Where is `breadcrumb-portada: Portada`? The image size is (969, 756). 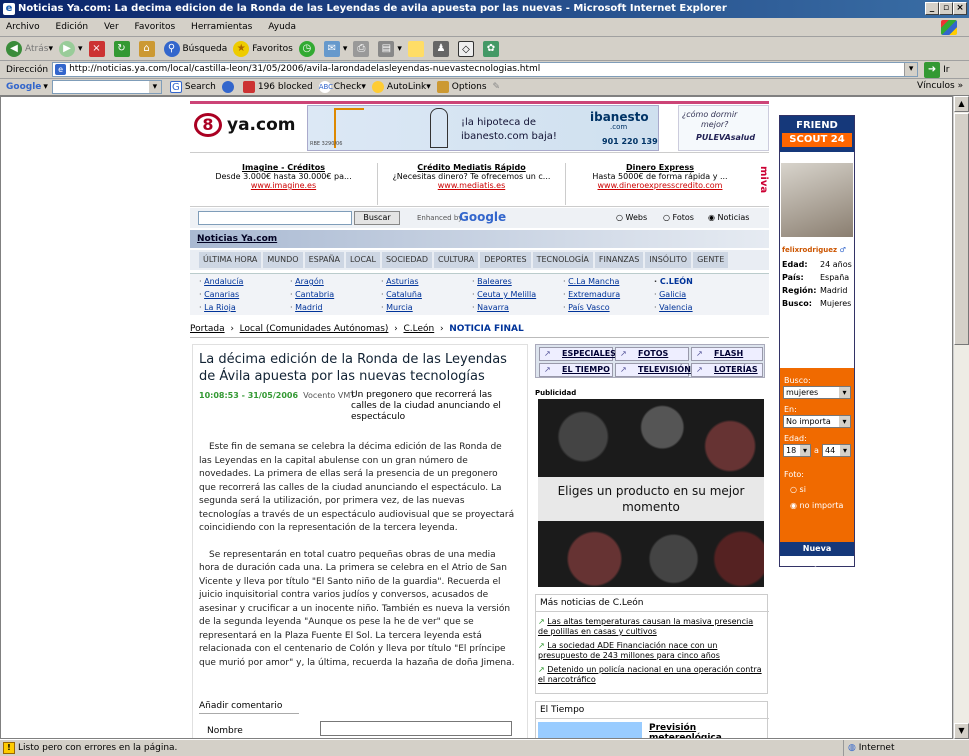
breadcrumb-portada: Portada is located at coordinates (207, 329).